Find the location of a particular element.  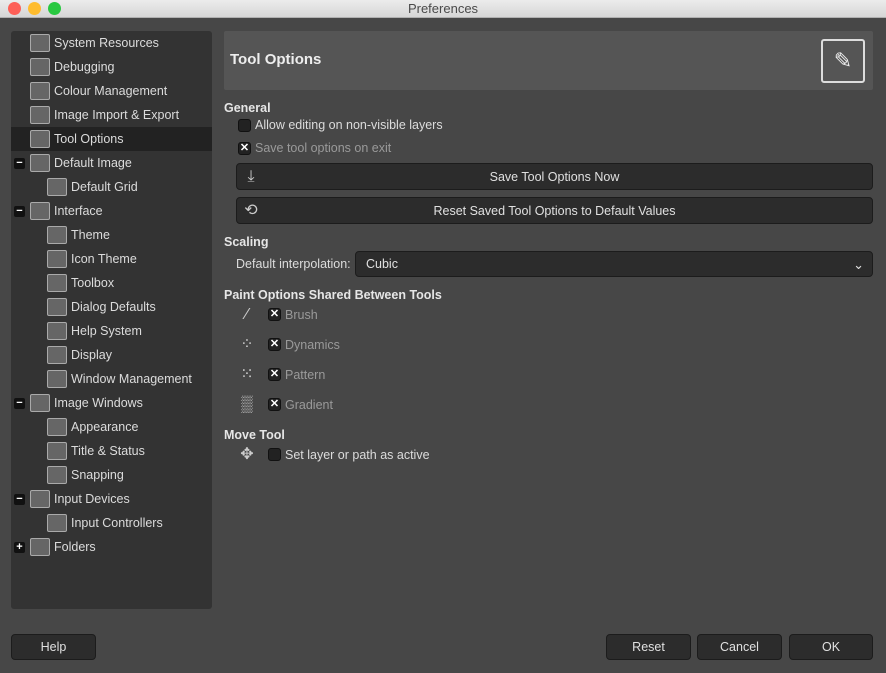

sidebar-item-help-system: Help System is located at coordinates (111, 331).